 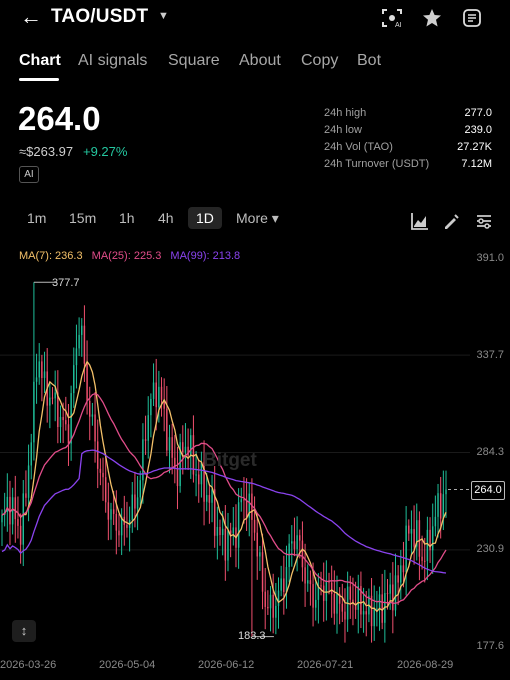 I want to click on stat-value: 277.0, so click(x=478, y=113).